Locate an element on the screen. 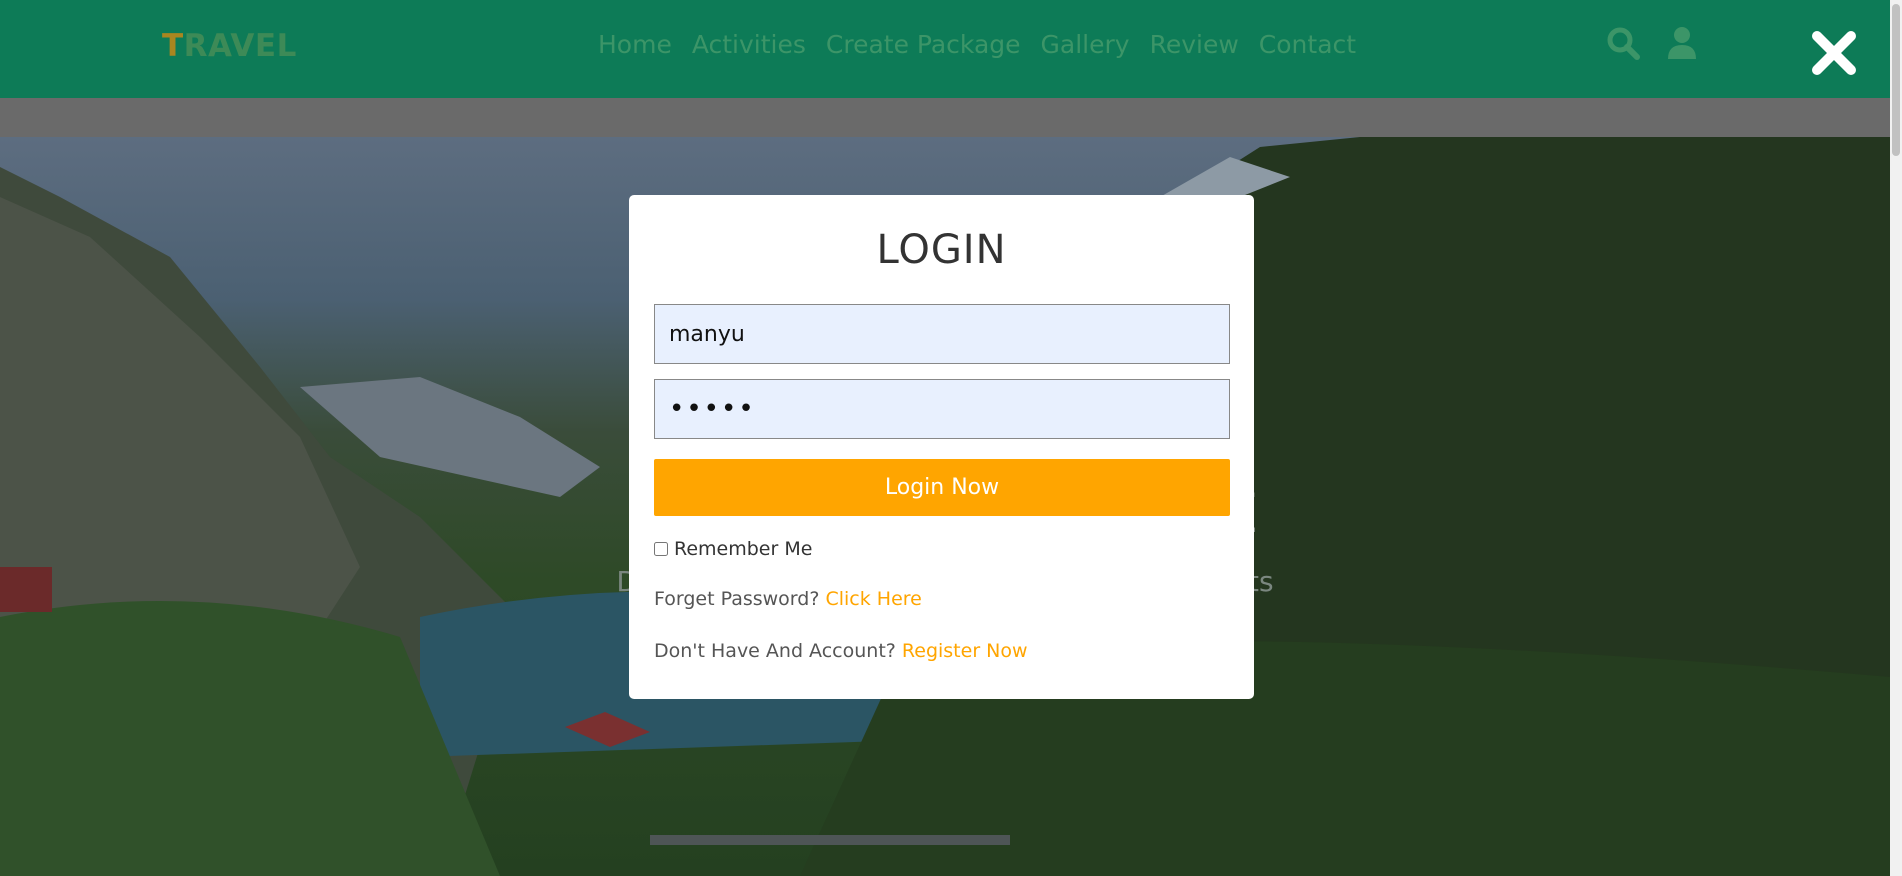 The width and height of the screenshot is (1902, 876). close-icon is located at coordinates (1834, 53).